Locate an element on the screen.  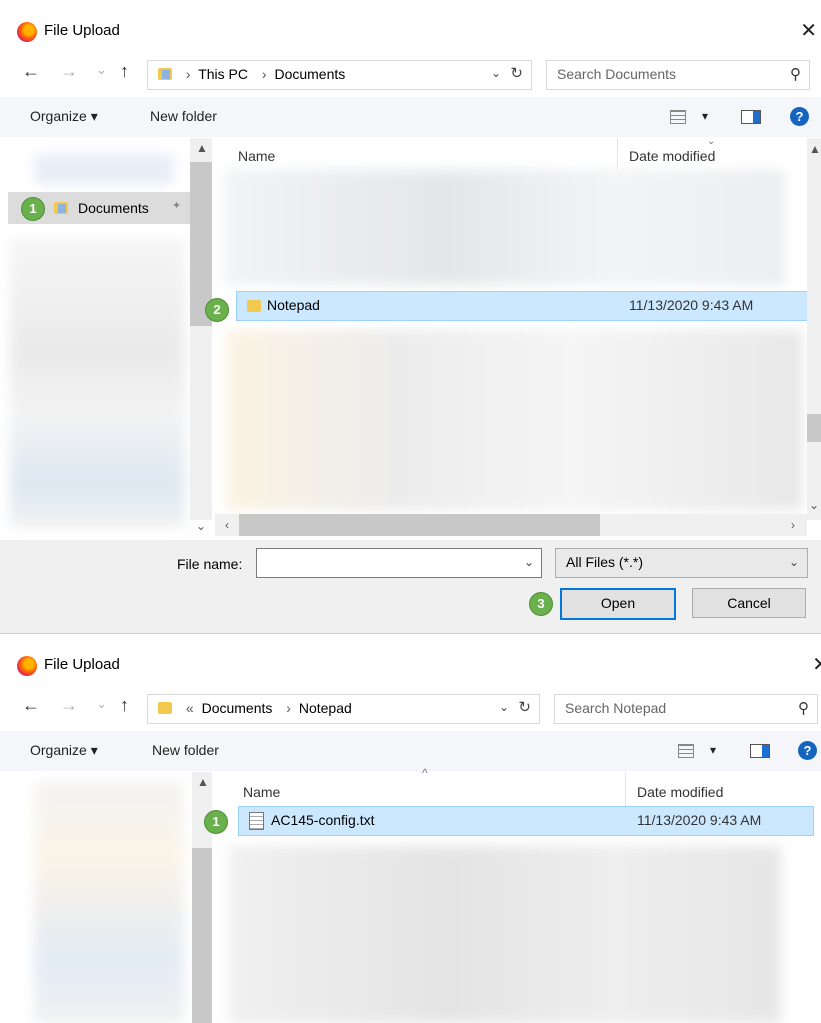
file-list-scrollbar: ▲ ⌄ is located at coordinates (814, 329).